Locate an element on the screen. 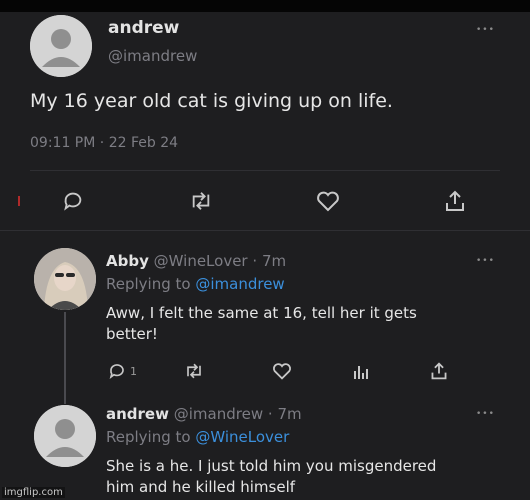 This screenshot has width=530, height=500. reply-header: Abby @WineLover · 7m is located at coordinates (196, 261).